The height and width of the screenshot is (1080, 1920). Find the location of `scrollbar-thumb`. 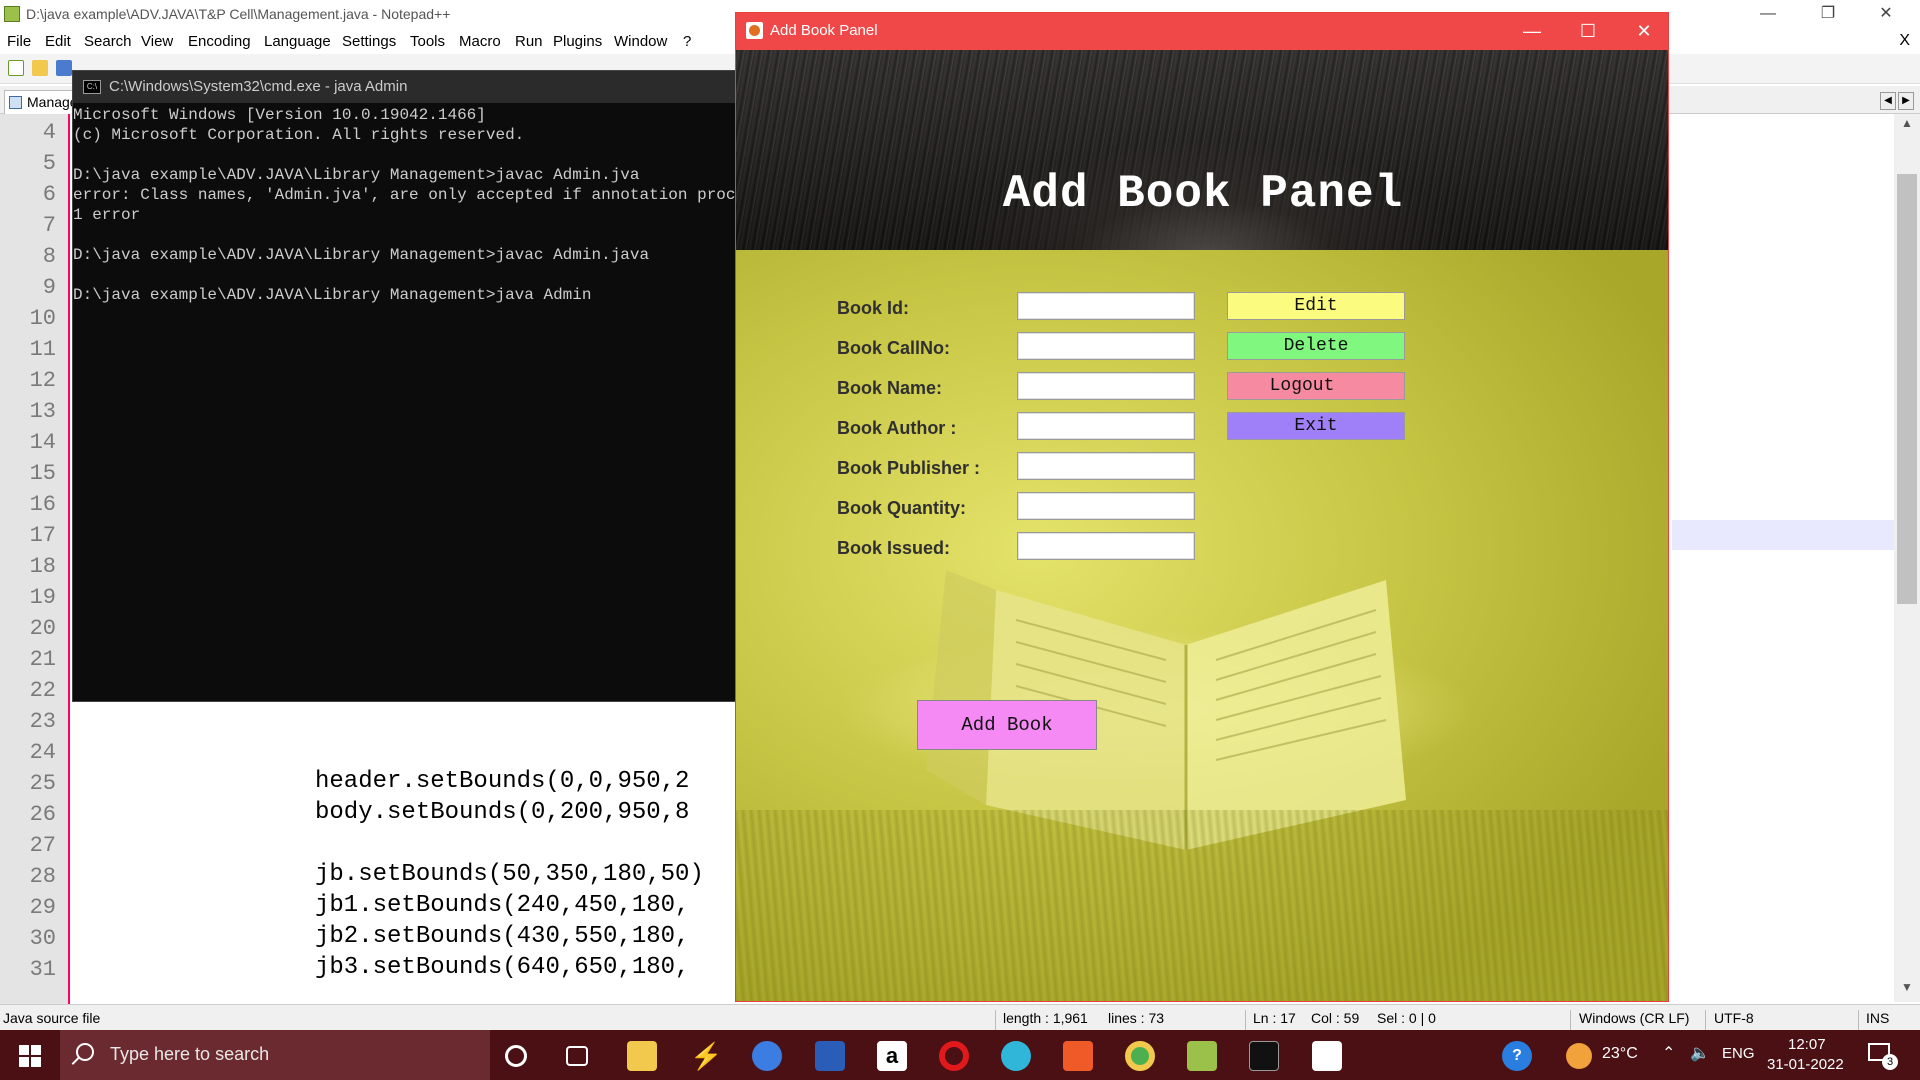

scrollbar-thumb is located at coordinates (1907, 389).